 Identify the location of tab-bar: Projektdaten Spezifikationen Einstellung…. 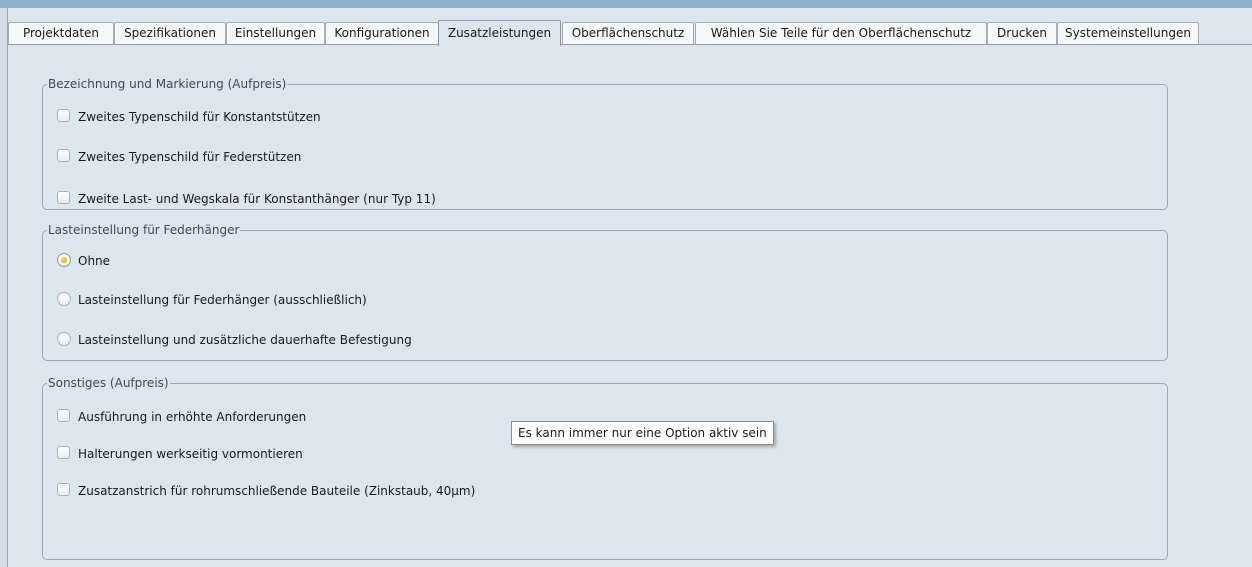
(630, 33).